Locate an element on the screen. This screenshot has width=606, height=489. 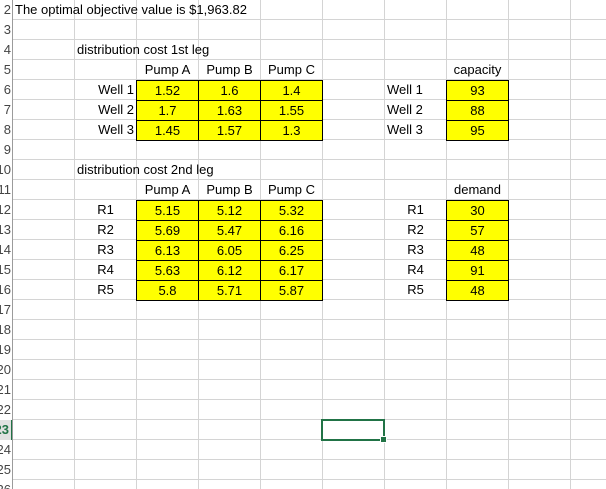
fill-handle is located at coordinates (383, 439).